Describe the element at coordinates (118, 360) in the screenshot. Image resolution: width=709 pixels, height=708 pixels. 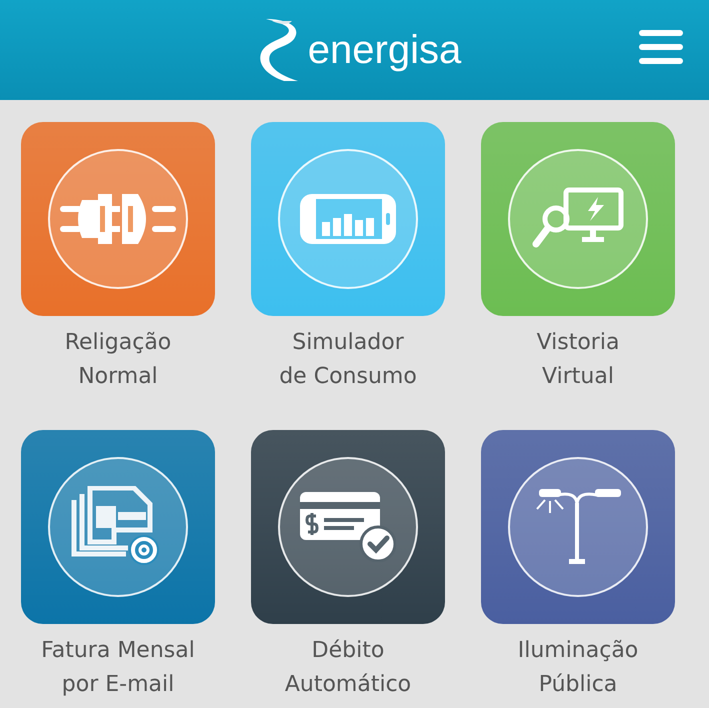
I see `tile-label: Religação Normal` at that location.